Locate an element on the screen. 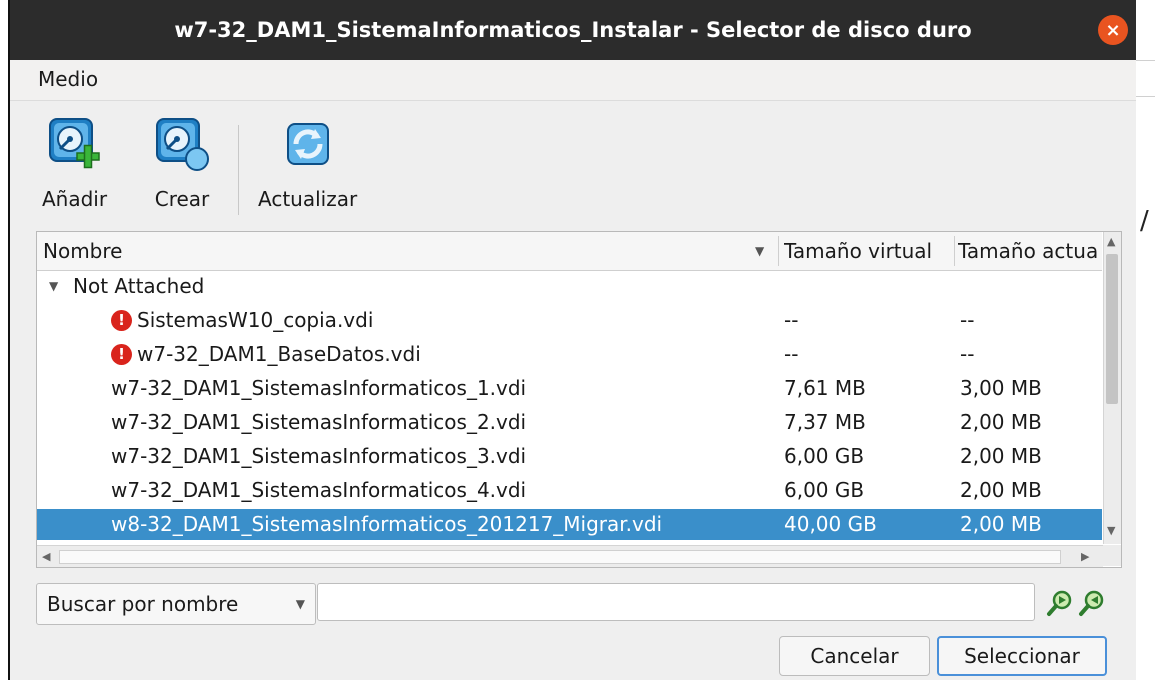 The width and height of the screenshot is (1155, 680). scroll-corner is located at coordinates (1112, 555).